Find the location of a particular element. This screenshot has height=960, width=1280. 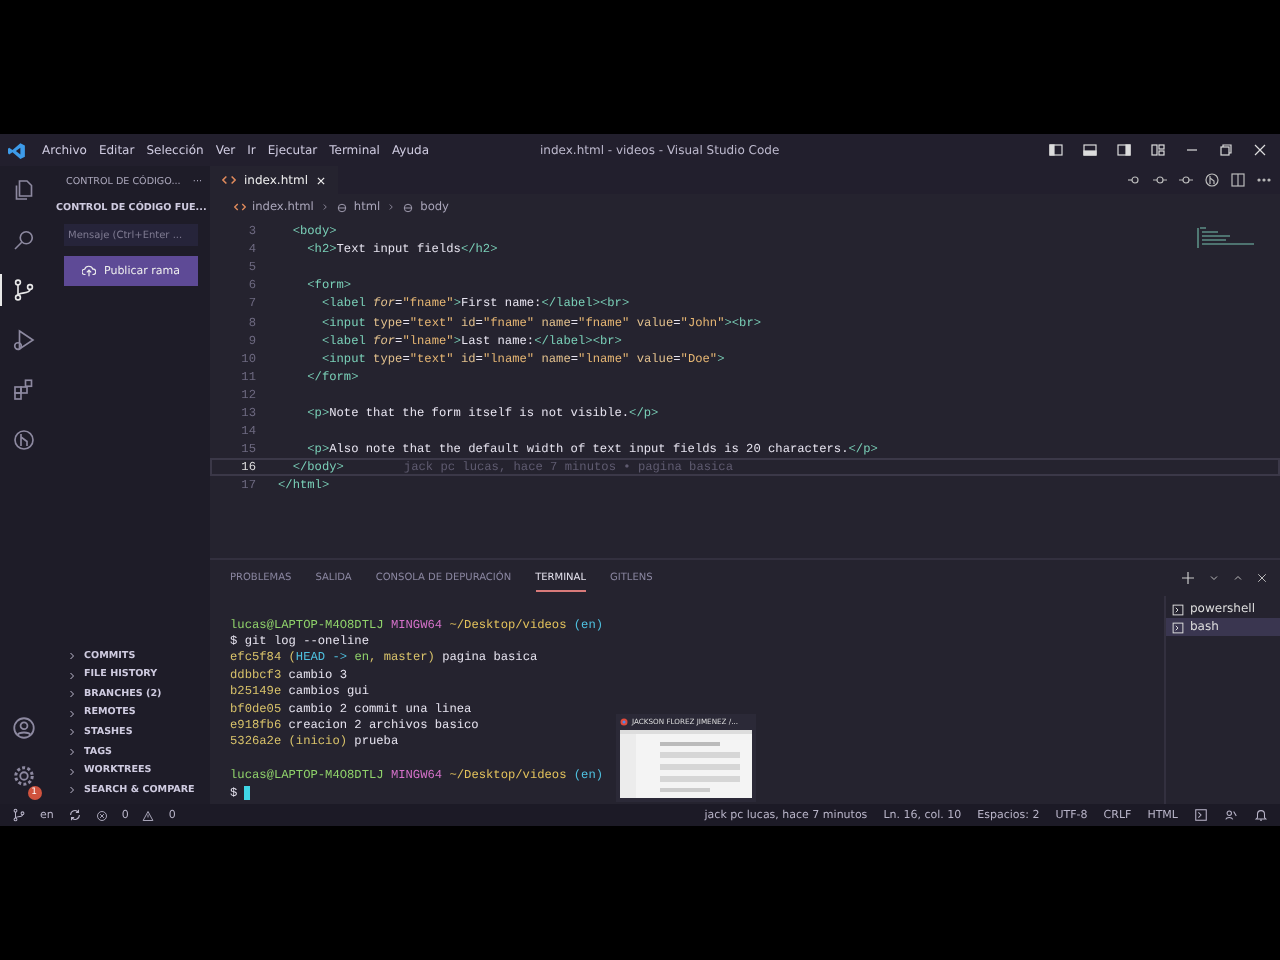

previous-change-icon is located at coordinates (1160, 180).